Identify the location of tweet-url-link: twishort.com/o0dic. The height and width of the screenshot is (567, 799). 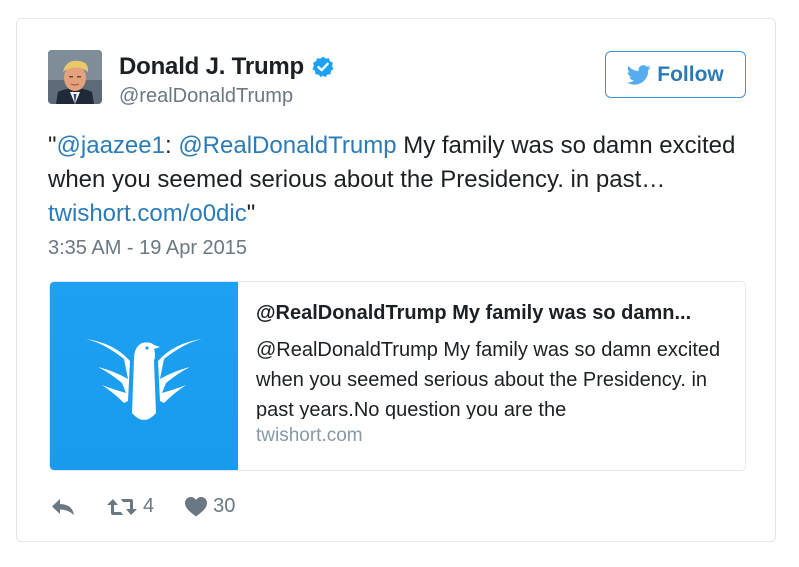
(147, 213).